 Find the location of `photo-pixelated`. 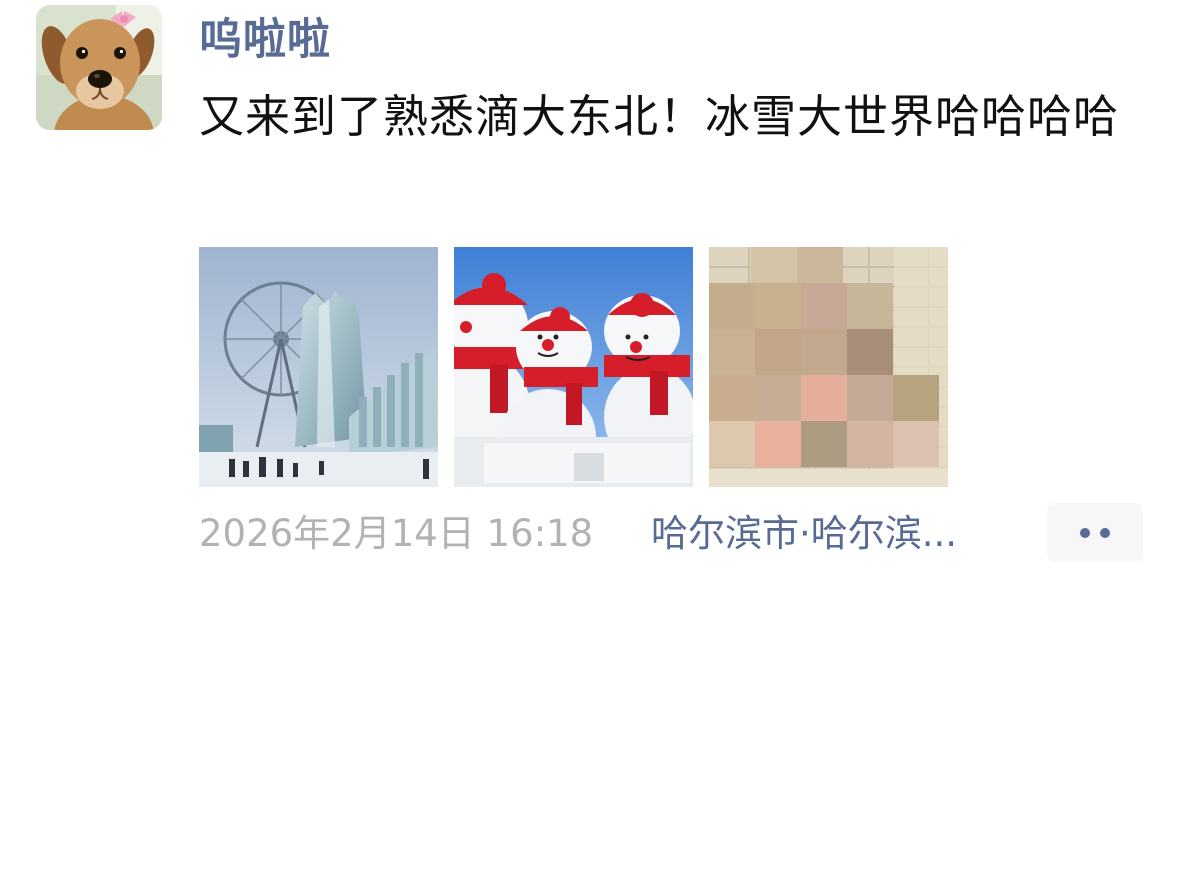

photo-pixelated is located at coordinates (828, 367).